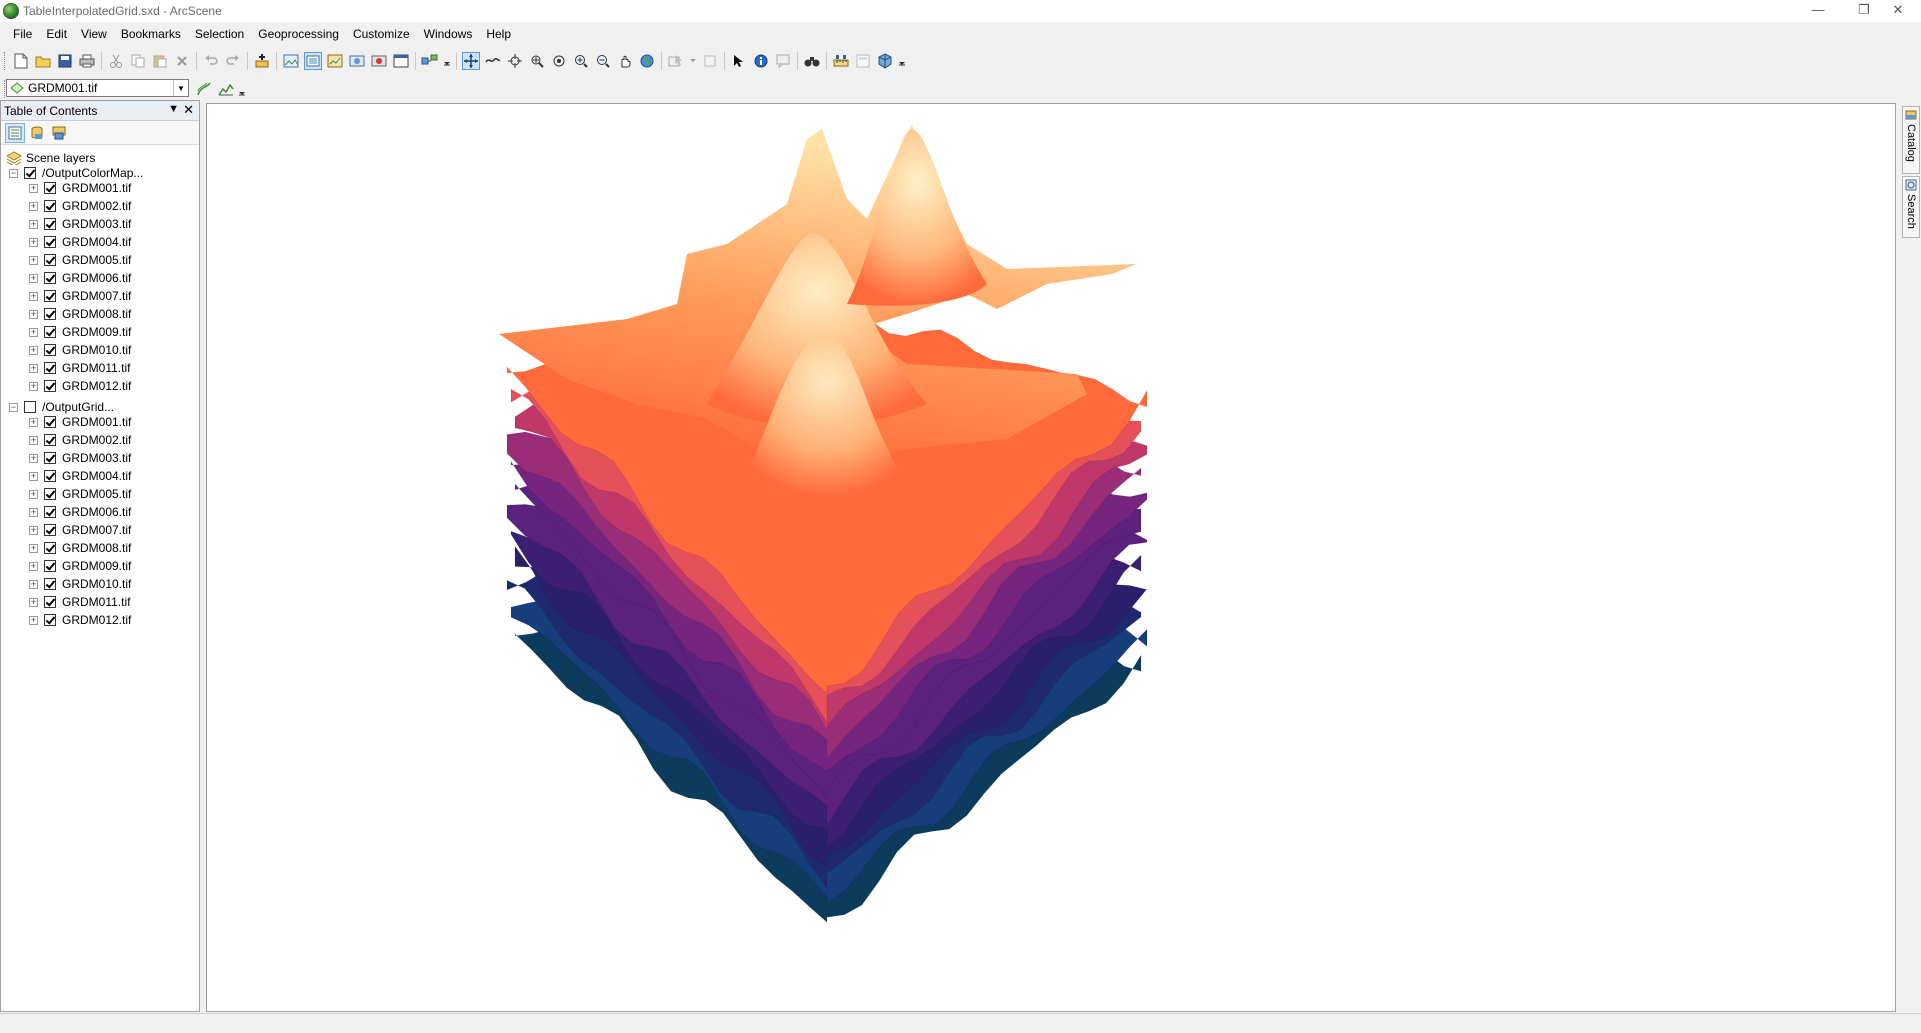  I want to click on add-data-icon, so click(262, 61).